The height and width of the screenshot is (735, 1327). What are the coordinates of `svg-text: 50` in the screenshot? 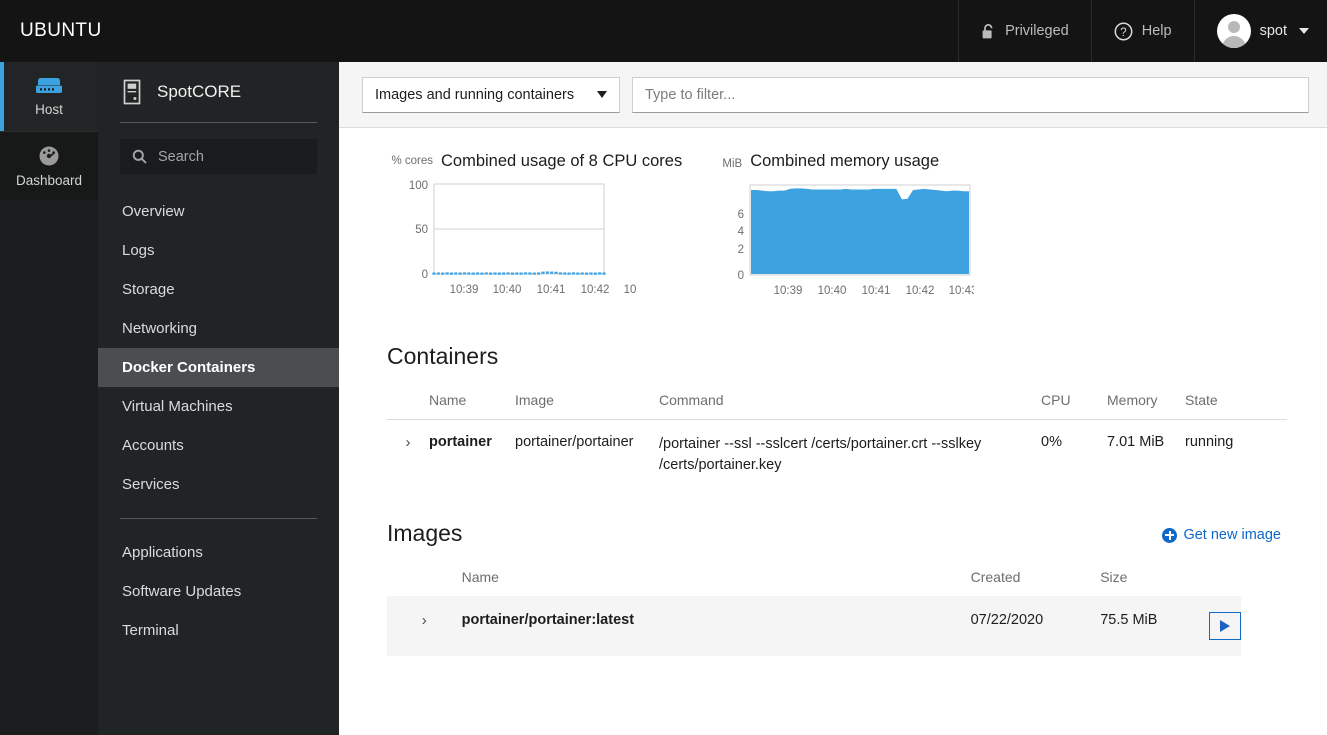 It's located at (421, 230).